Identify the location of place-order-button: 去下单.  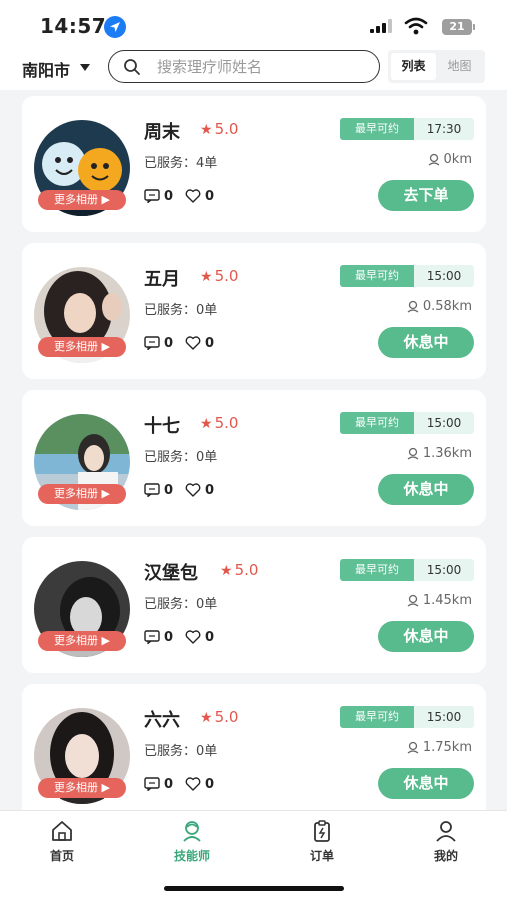
(426, 195).